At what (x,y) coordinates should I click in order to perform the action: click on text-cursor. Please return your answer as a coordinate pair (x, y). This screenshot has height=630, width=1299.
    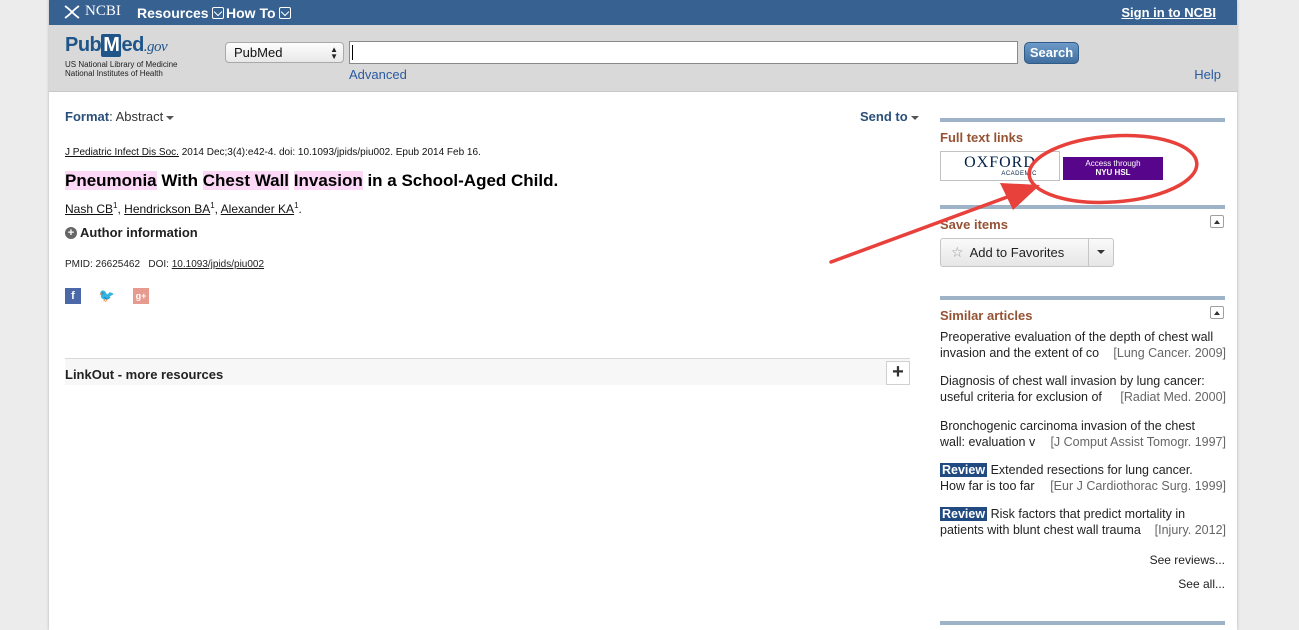
    Looking at the image, I should click on (352, 52).